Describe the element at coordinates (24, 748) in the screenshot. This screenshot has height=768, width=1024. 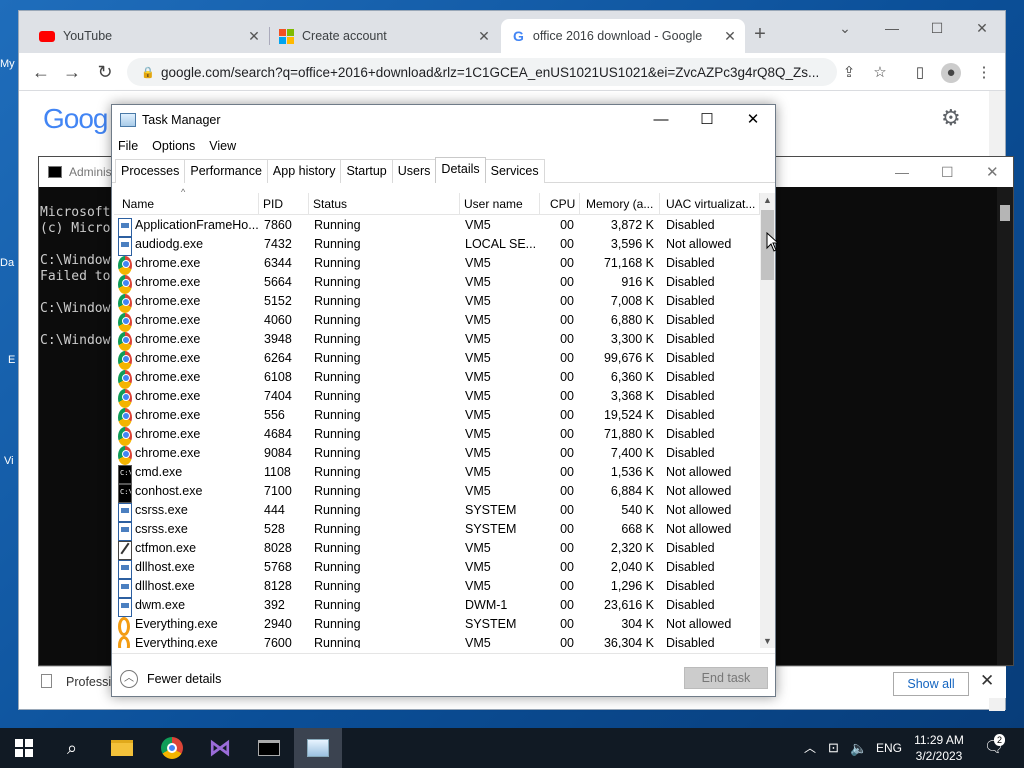
I see `start-button` at that location.